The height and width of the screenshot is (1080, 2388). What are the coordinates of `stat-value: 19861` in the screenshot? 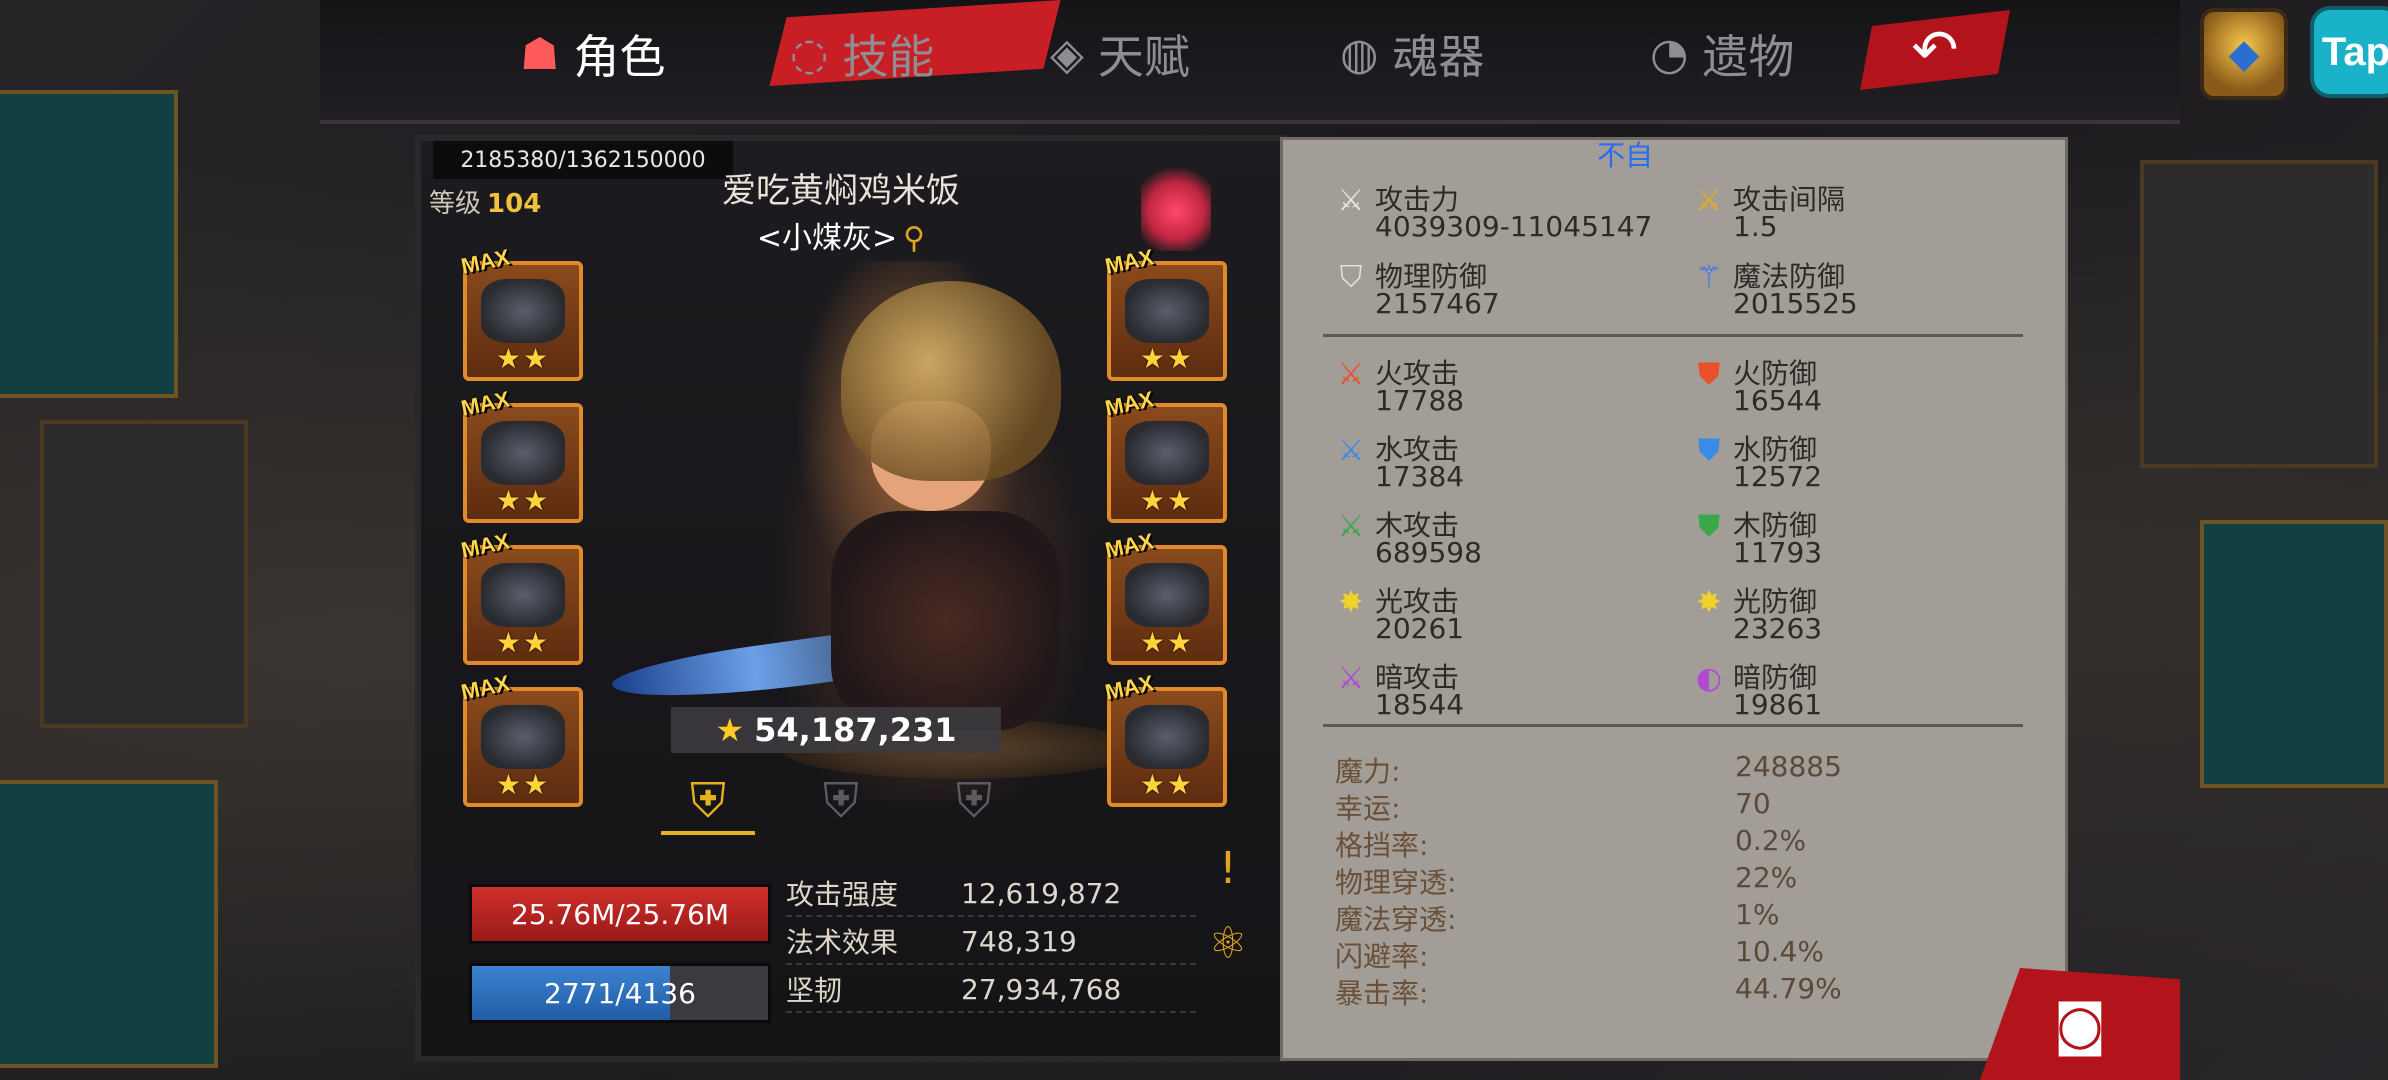 It's located at (1778, 704).